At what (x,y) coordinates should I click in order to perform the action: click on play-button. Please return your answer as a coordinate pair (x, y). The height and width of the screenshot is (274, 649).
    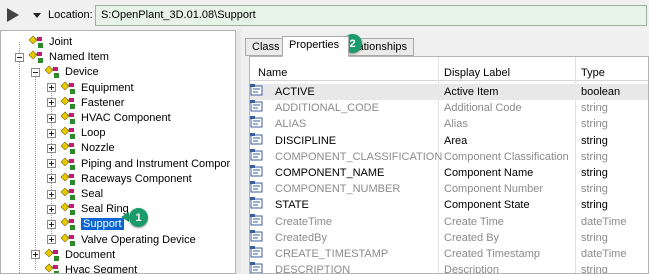
    Looking at the image, I should click on (13, 15).